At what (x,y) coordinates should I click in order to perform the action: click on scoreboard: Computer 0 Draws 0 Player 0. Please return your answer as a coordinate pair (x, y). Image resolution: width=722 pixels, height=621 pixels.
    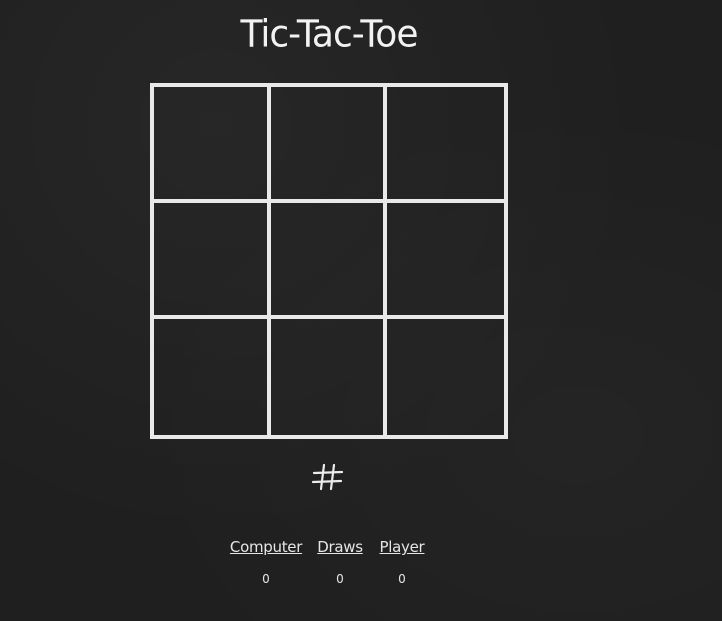
    Looking at the image, I should click on (333, 563).